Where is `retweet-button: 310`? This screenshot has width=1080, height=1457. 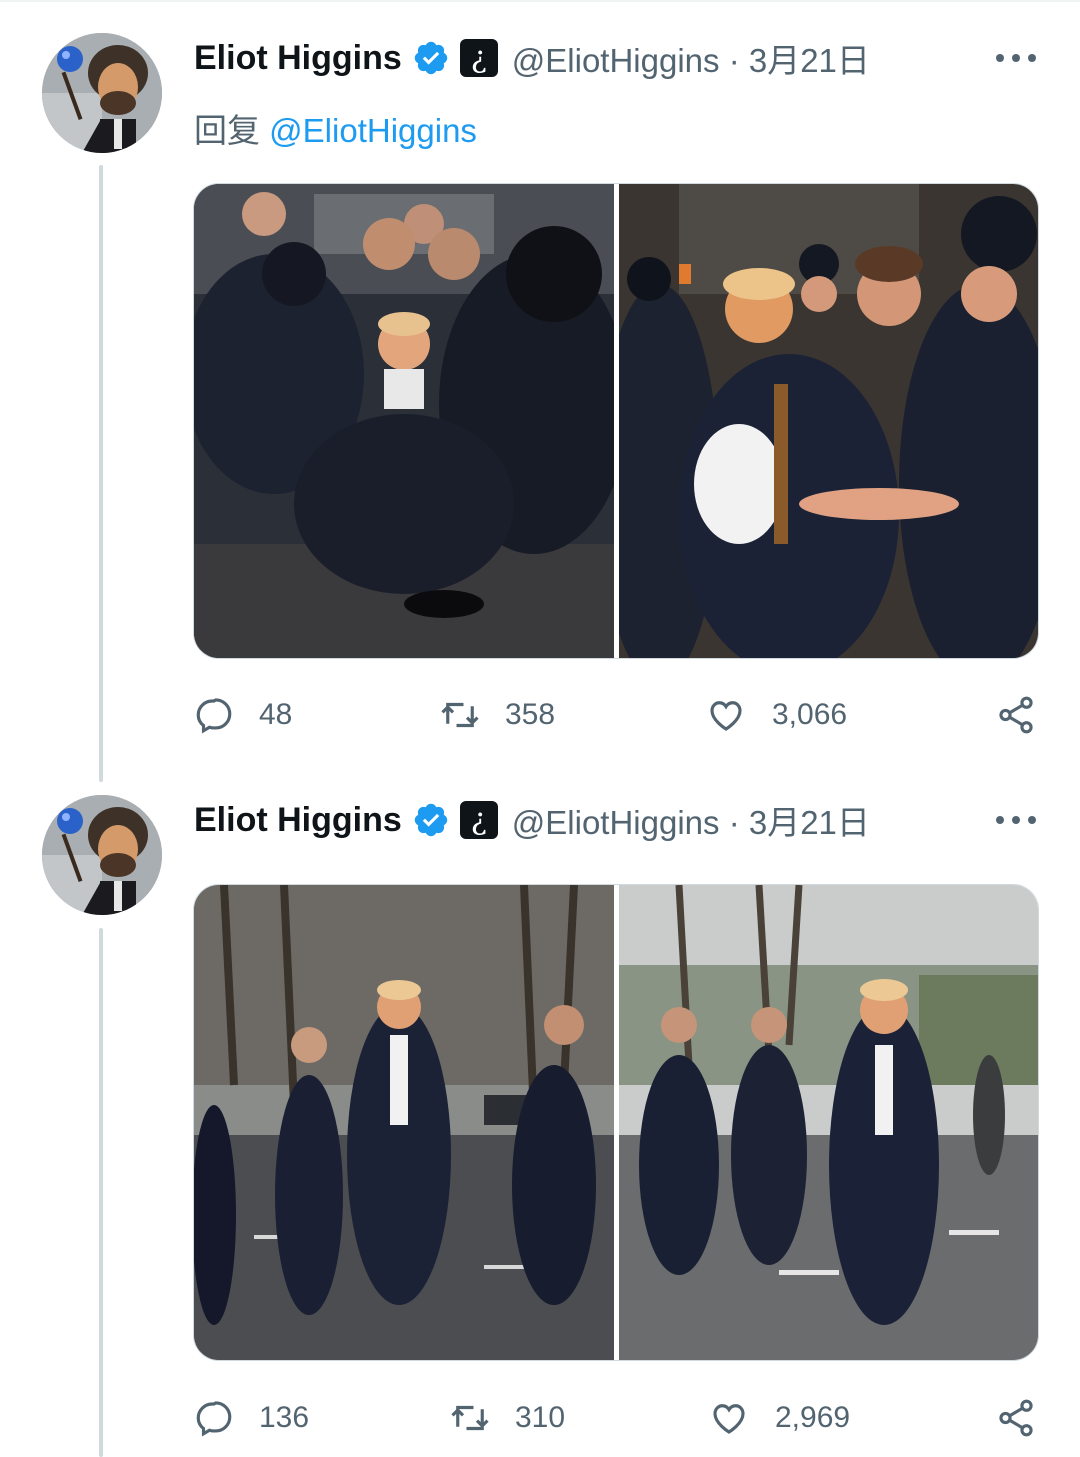
retweet-button: 310 is located at coordinates (507, 1418).